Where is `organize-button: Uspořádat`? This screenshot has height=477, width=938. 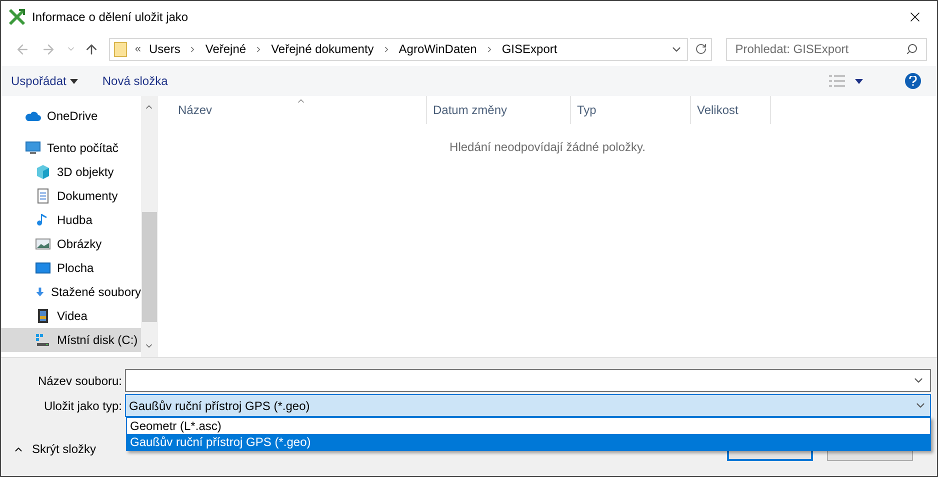
organize-button: Uspořádat is located at coordinates (44, 81).